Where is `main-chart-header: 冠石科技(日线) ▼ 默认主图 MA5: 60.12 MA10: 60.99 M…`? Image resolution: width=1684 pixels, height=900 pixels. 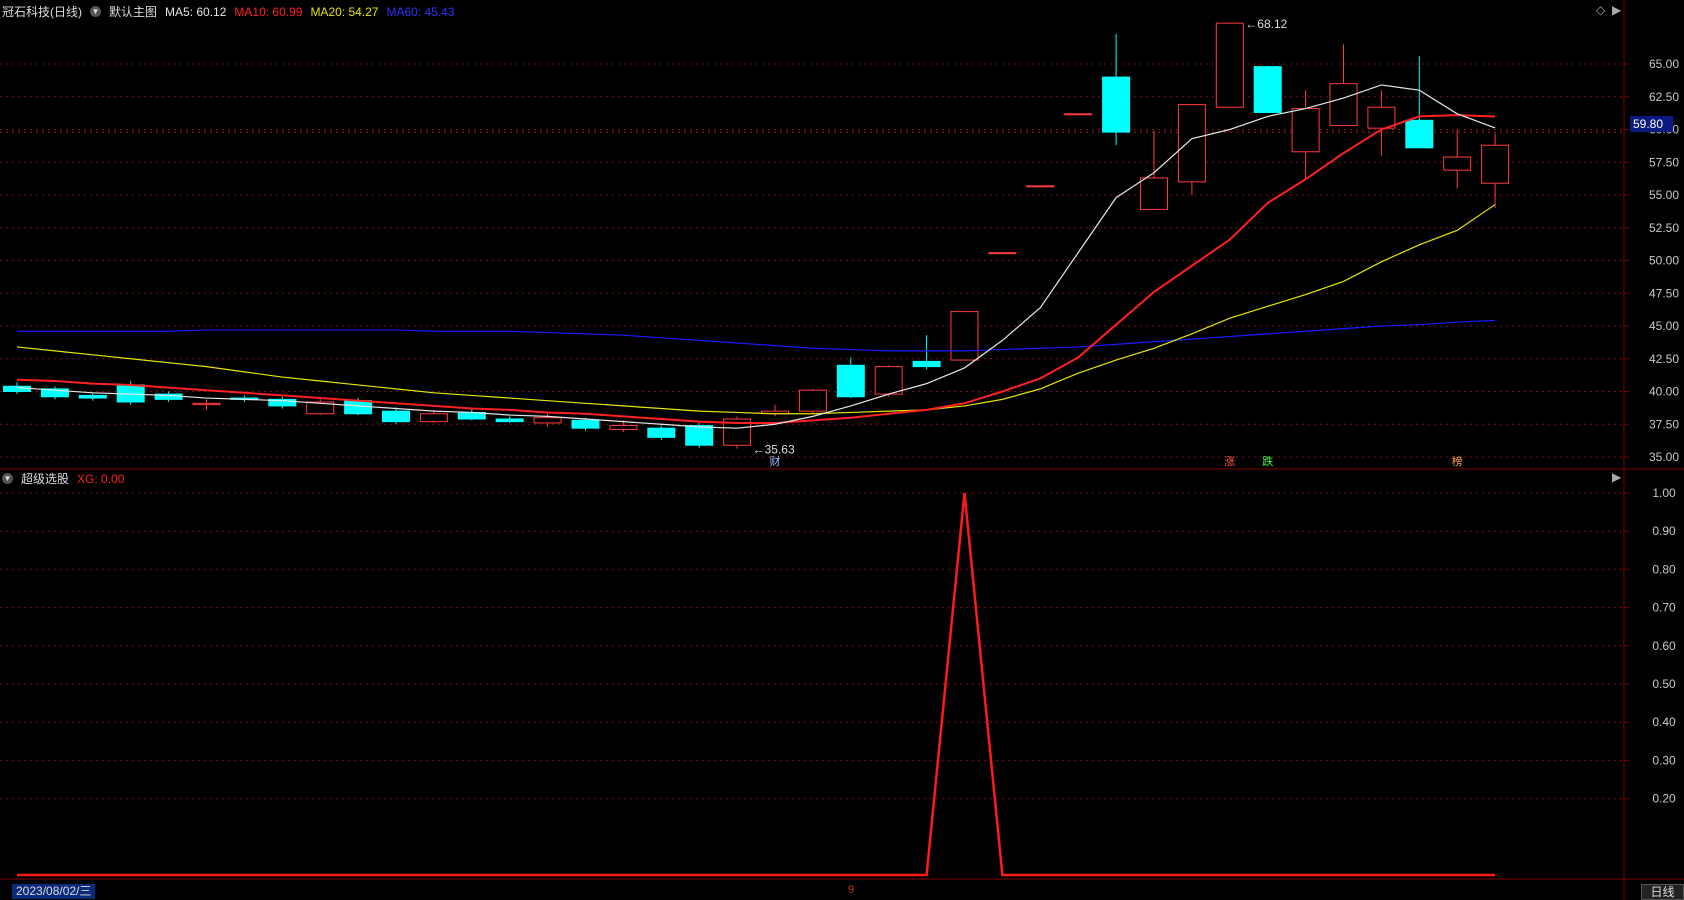
main-chart-header: 冠石科技(日线) ▼ 默认主图 MA5: 60.12 MA10: 60.99 M… is located at coordinates (232, 11).